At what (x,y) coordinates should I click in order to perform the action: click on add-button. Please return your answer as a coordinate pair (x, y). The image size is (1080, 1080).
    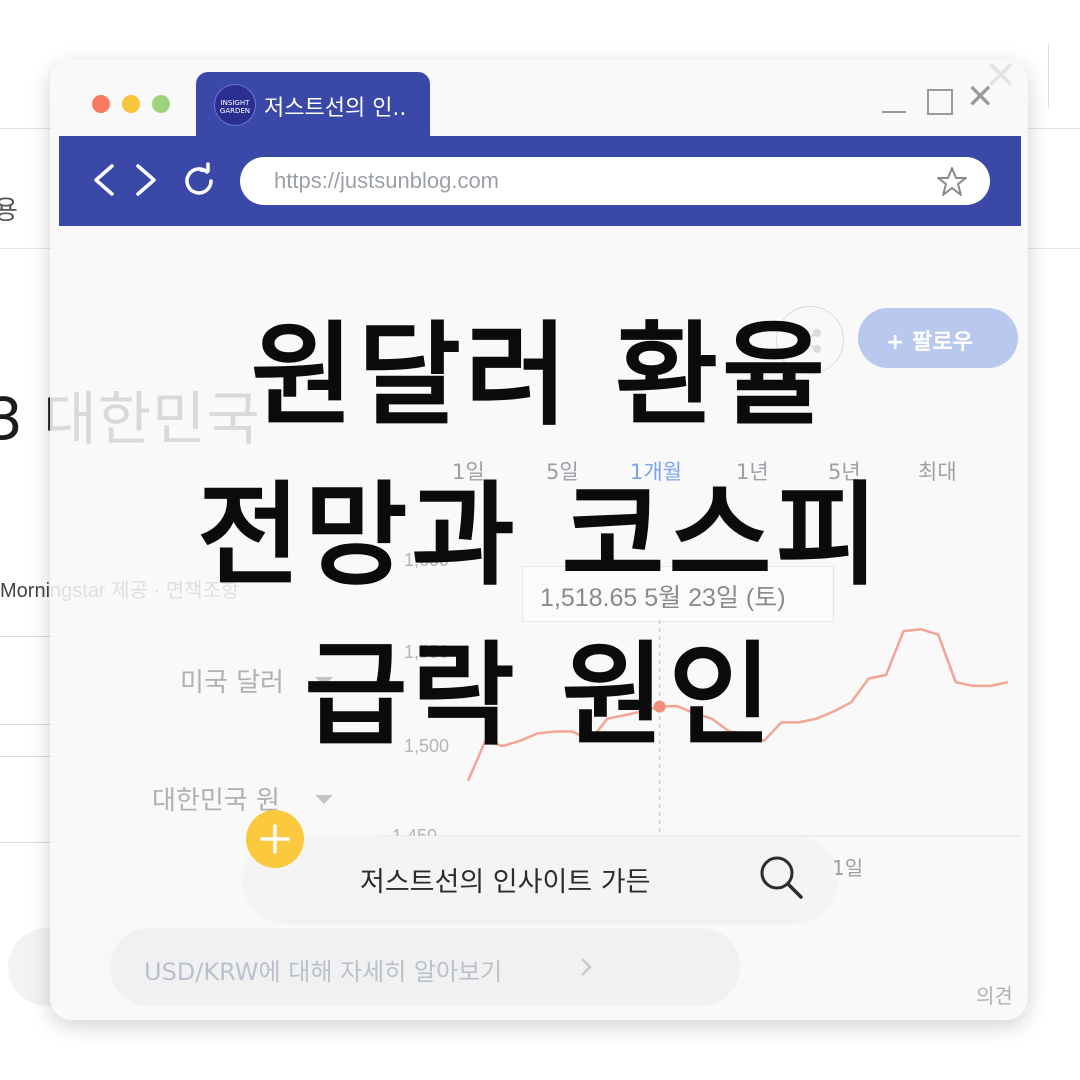
    Looking at the image, I should click on (275, 839).